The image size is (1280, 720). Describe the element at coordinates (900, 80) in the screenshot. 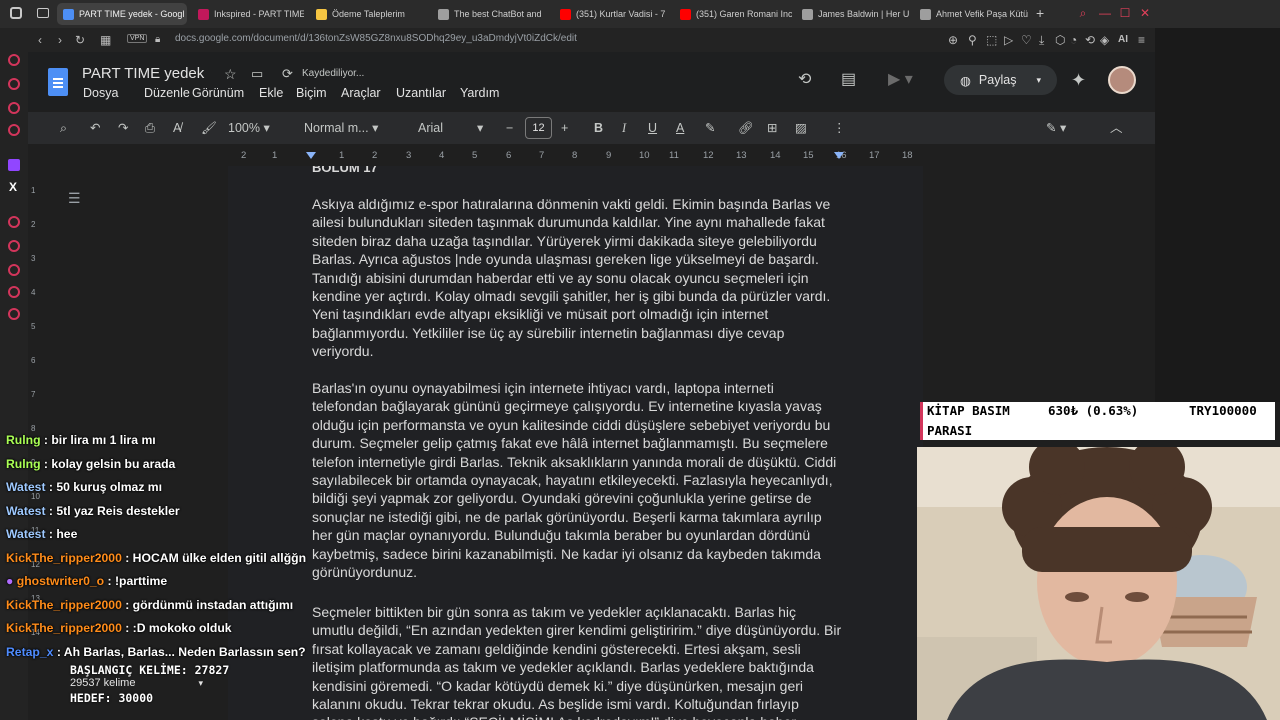

I see `meet-icon: ▶︎ ▾` at that location.